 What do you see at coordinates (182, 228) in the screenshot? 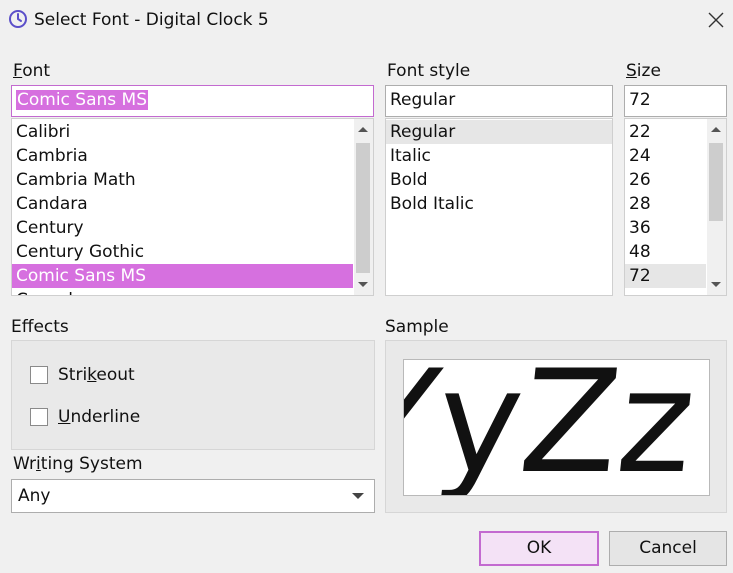
I see `font-list-item: Century` at bounding box center [182, 228].